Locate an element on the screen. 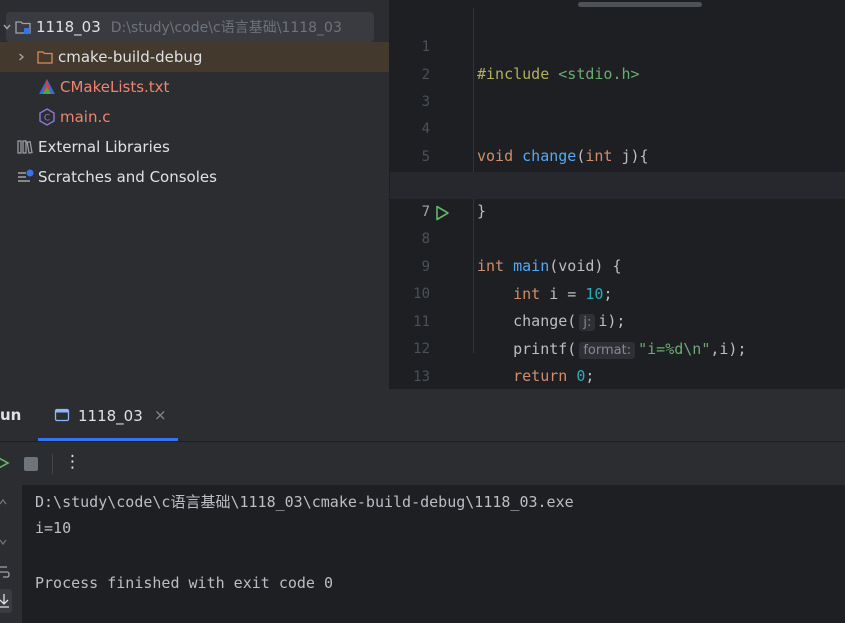  scroll-to-end-icon is located at coordinates (4, 601).